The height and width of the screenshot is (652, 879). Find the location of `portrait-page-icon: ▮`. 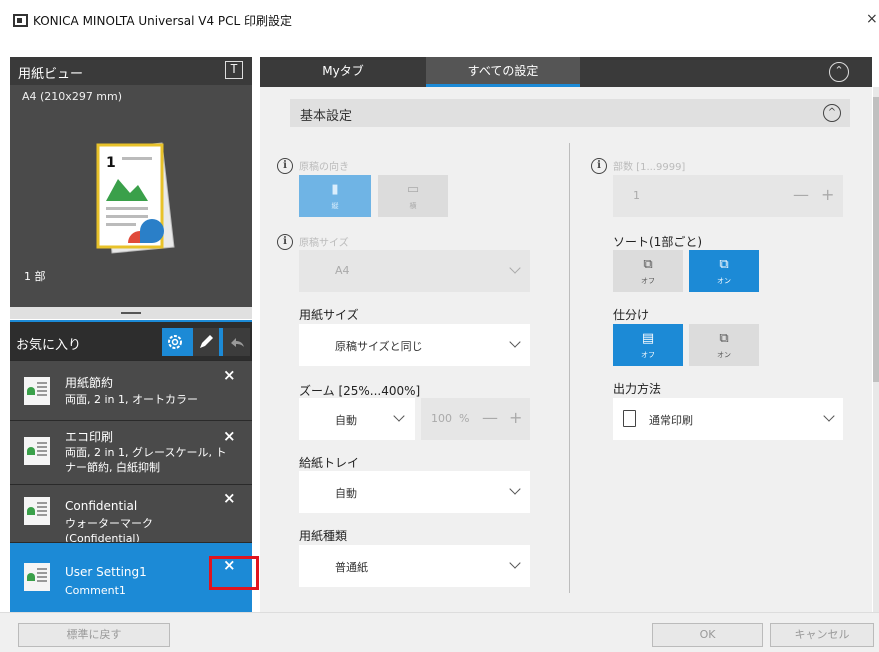

portrait-page-icon: ▮ is located at coordinates (335, 189).